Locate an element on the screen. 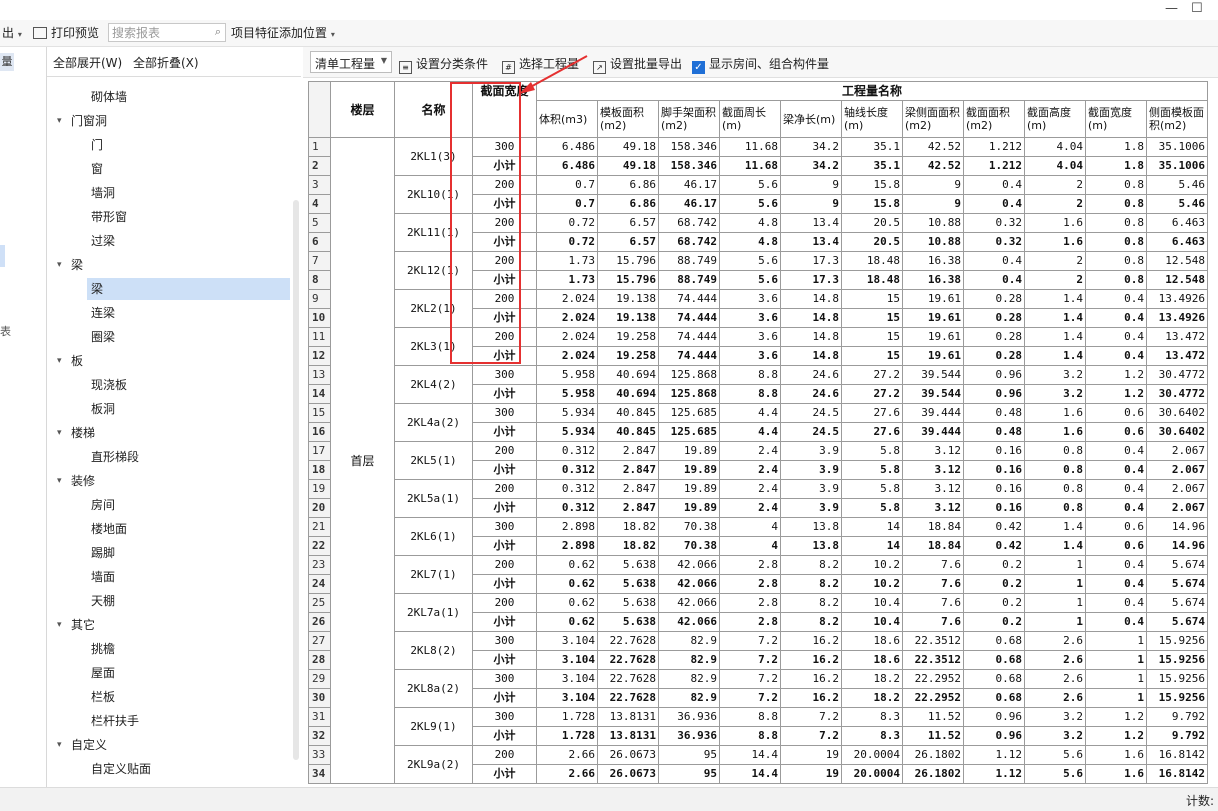  tree-item: 天棚 is located at coordinates (188, 601).